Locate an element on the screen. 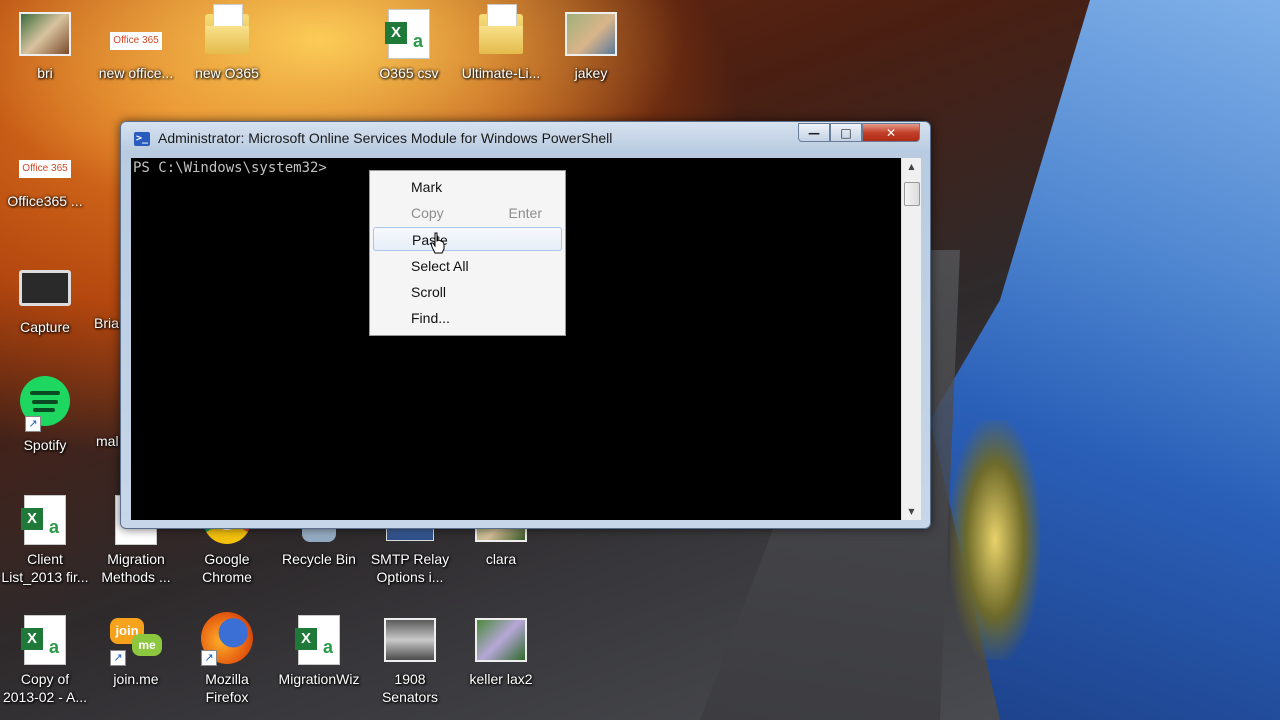 This screenshot has width=1280, height=720. desktop-icon-capture: Capture is located at coordinates (45, 299).